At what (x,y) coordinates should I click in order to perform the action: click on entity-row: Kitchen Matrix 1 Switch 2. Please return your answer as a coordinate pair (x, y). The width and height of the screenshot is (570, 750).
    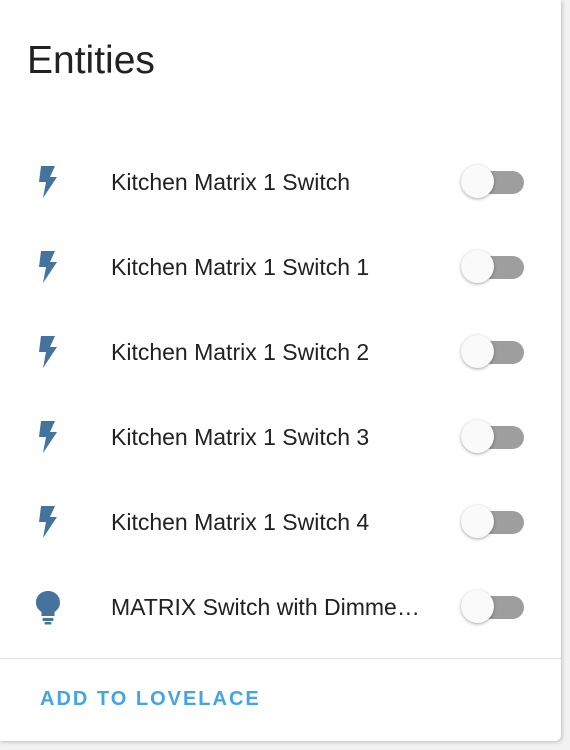
    Looking at the image, I should click on (280, 351).